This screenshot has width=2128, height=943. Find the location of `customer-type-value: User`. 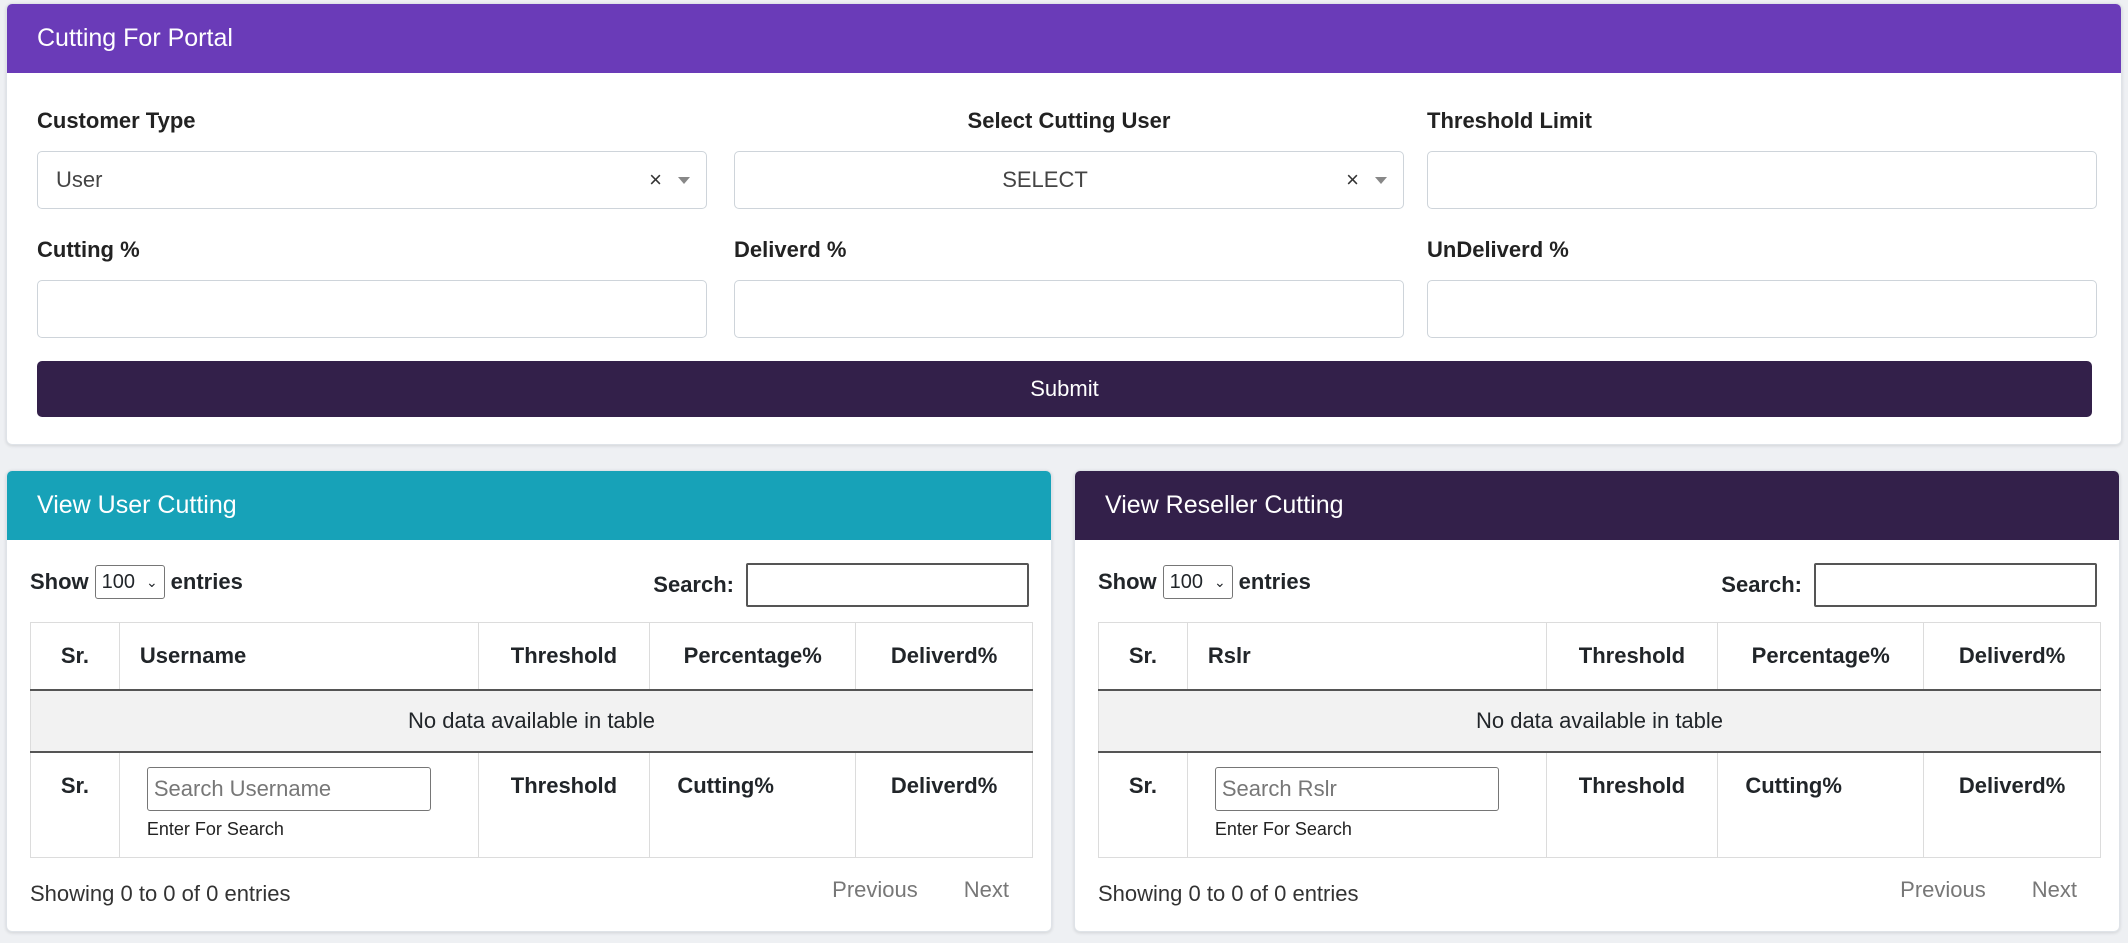

customer-type-value: User is located at coordinates (79, 179).